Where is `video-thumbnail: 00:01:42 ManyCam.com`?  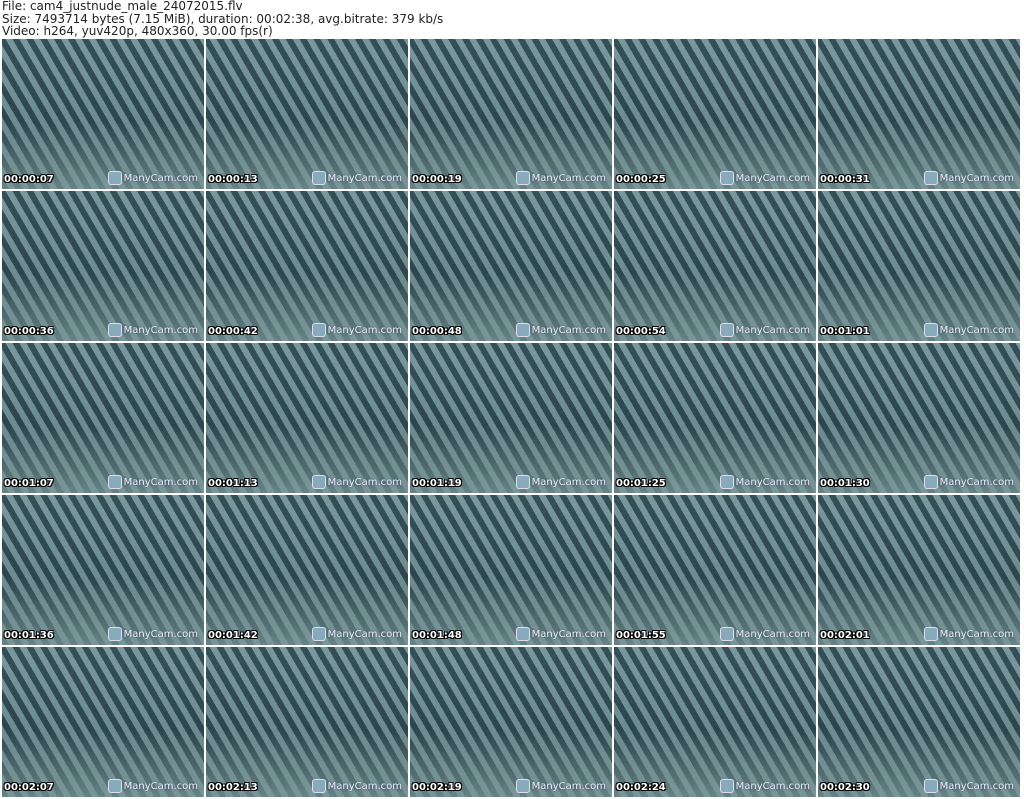
video-thumbnail: 00:01:42 ManyCam.com is located at coordinates (307, 570).